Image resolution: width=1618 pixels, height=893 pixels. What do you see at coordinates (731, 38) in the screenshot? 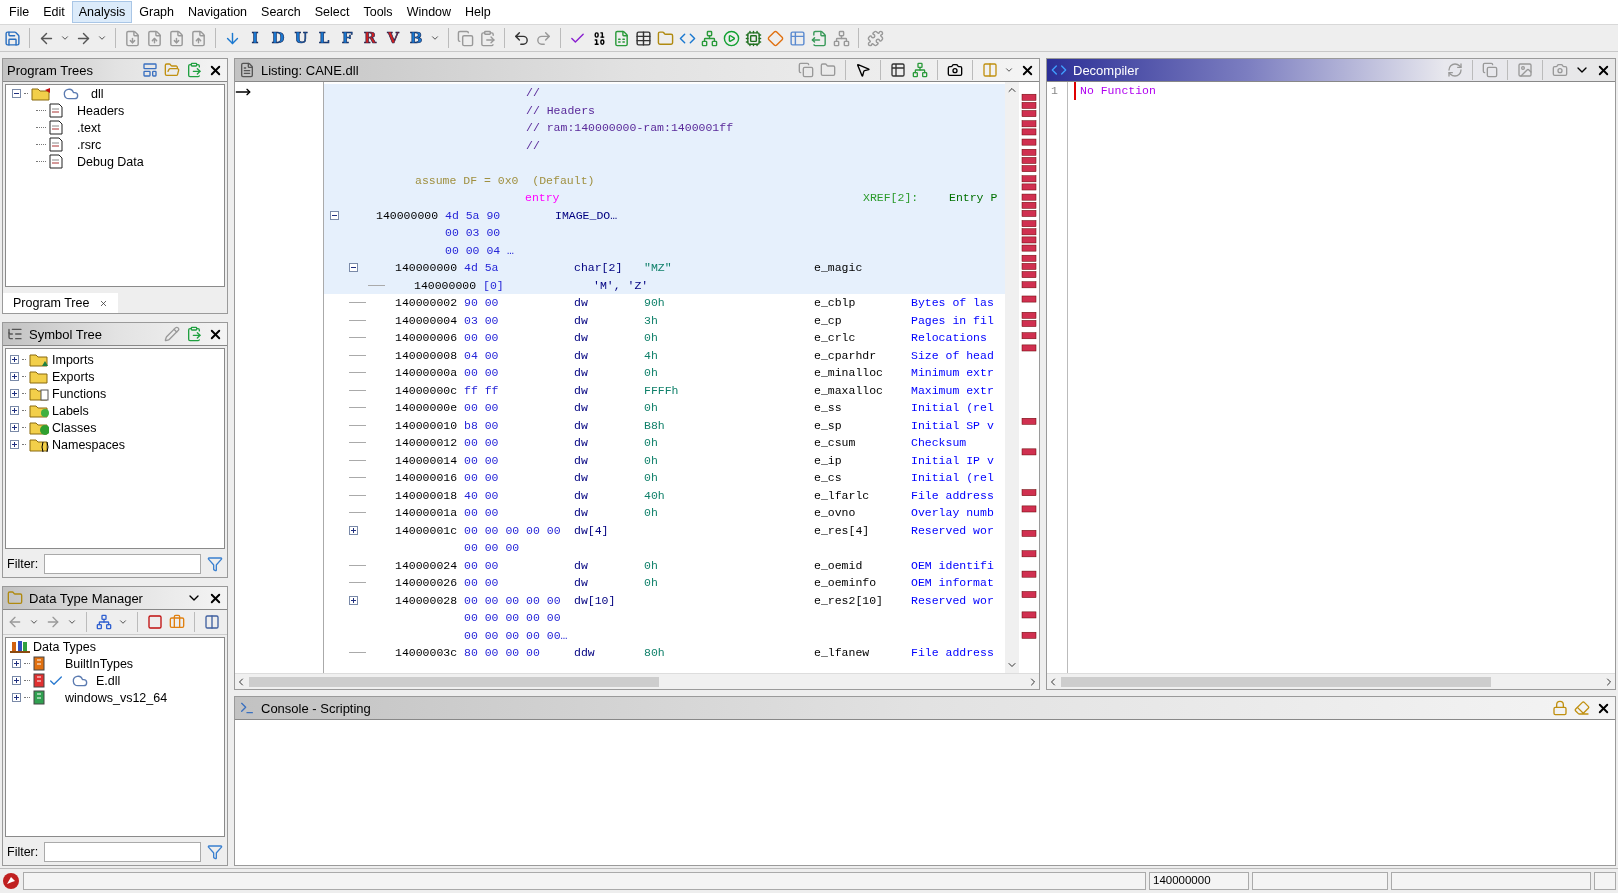
I see `play-icon` at bounding box center [731, 38].